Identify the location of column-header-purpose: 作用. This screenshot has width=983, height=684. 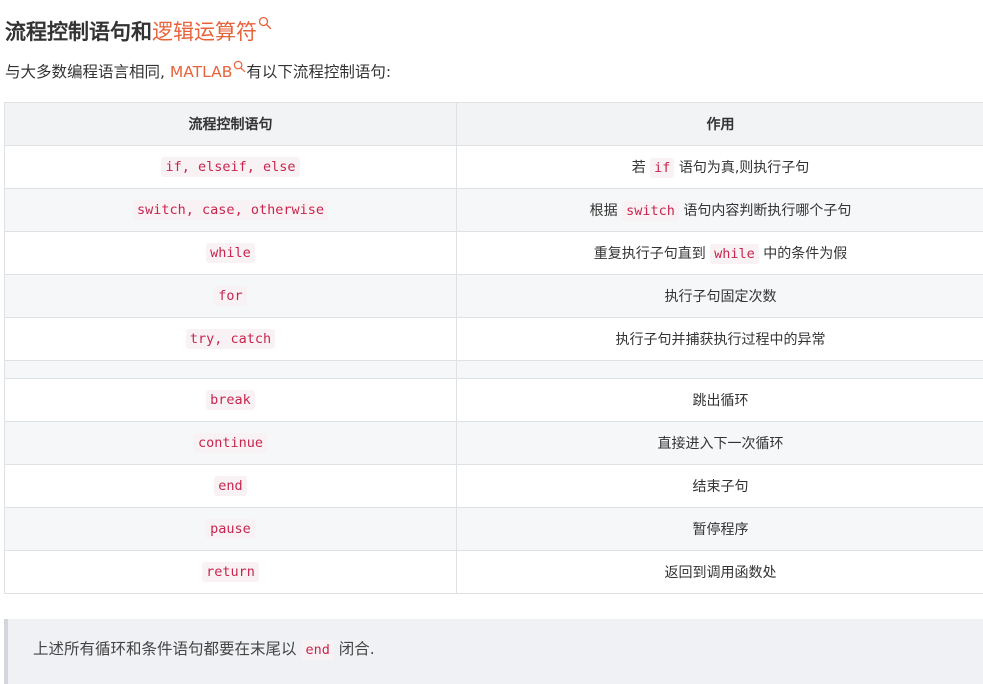
(719, 124).